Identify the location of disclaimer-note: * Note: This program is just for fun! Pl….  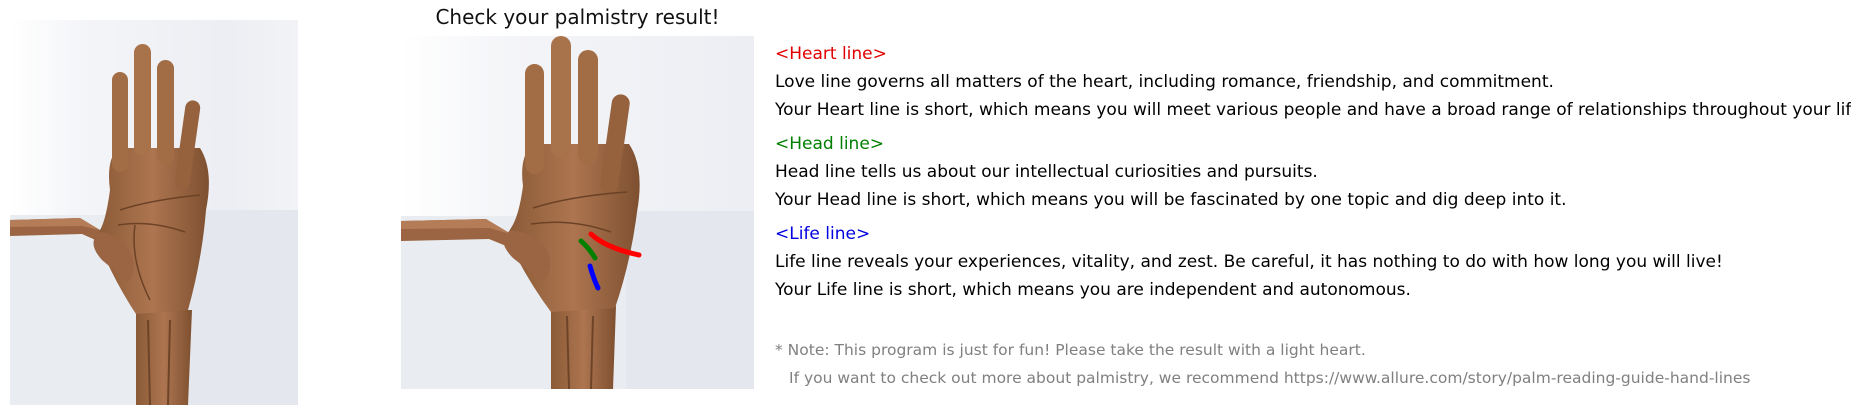
(1262, 364).